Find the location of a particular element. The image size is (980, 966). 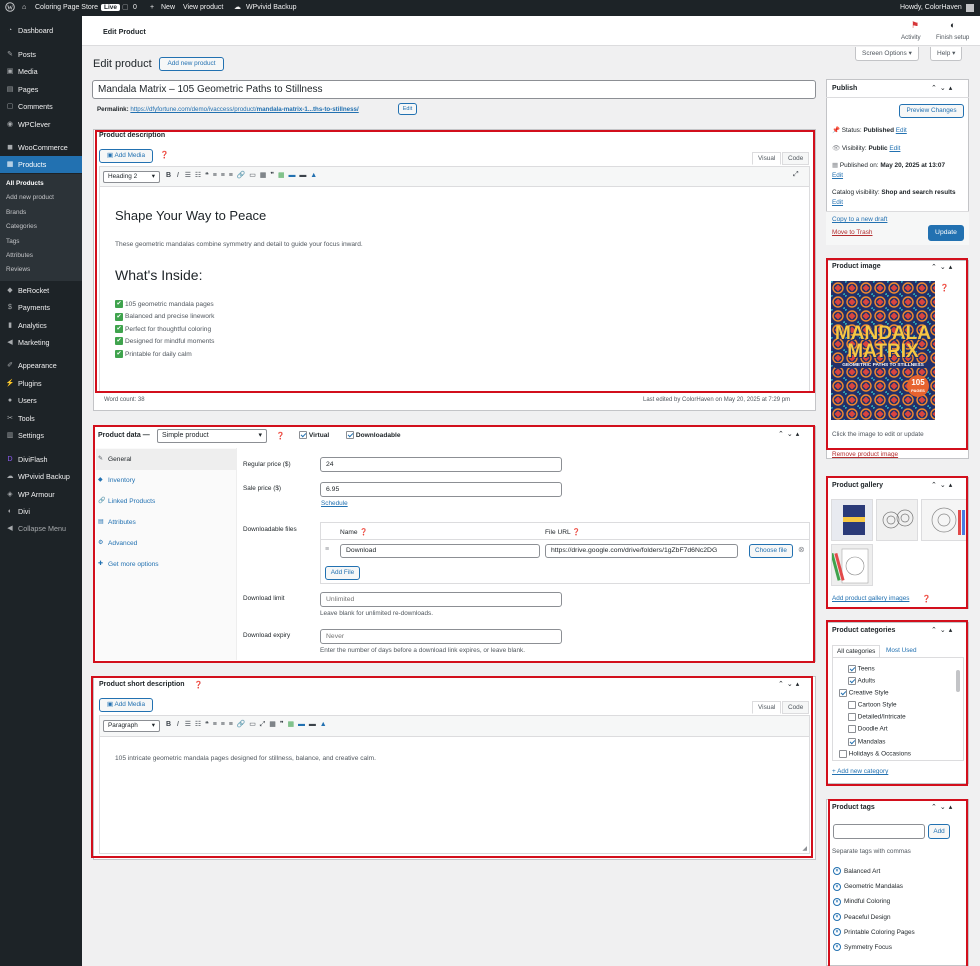

page-heading: Edit product is located at coordinates (122, 64).